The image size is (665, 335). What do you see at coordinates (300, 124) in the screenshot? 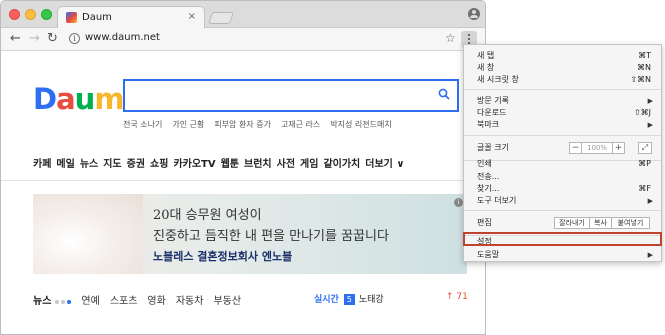
I see `trend-keyword: 고재근 라스` at bounding box center [300, 124].